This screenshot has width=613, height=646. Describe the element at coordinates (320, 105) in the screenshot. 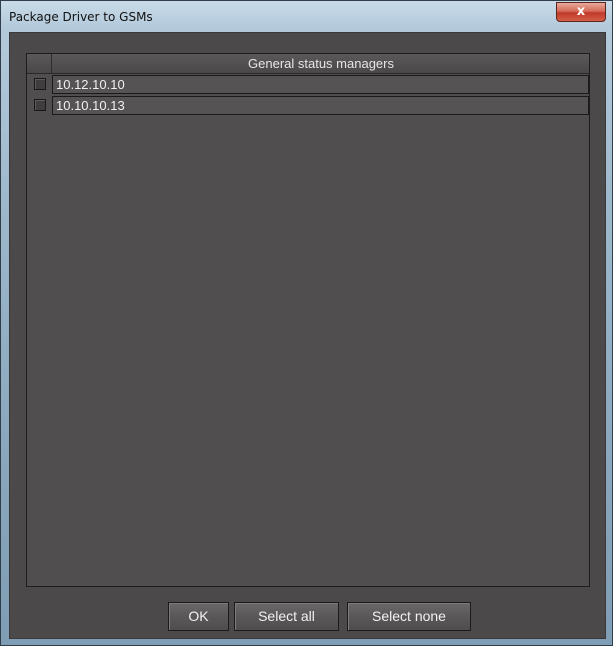

I see `gsm-address: 10.10.10.13` at that location.